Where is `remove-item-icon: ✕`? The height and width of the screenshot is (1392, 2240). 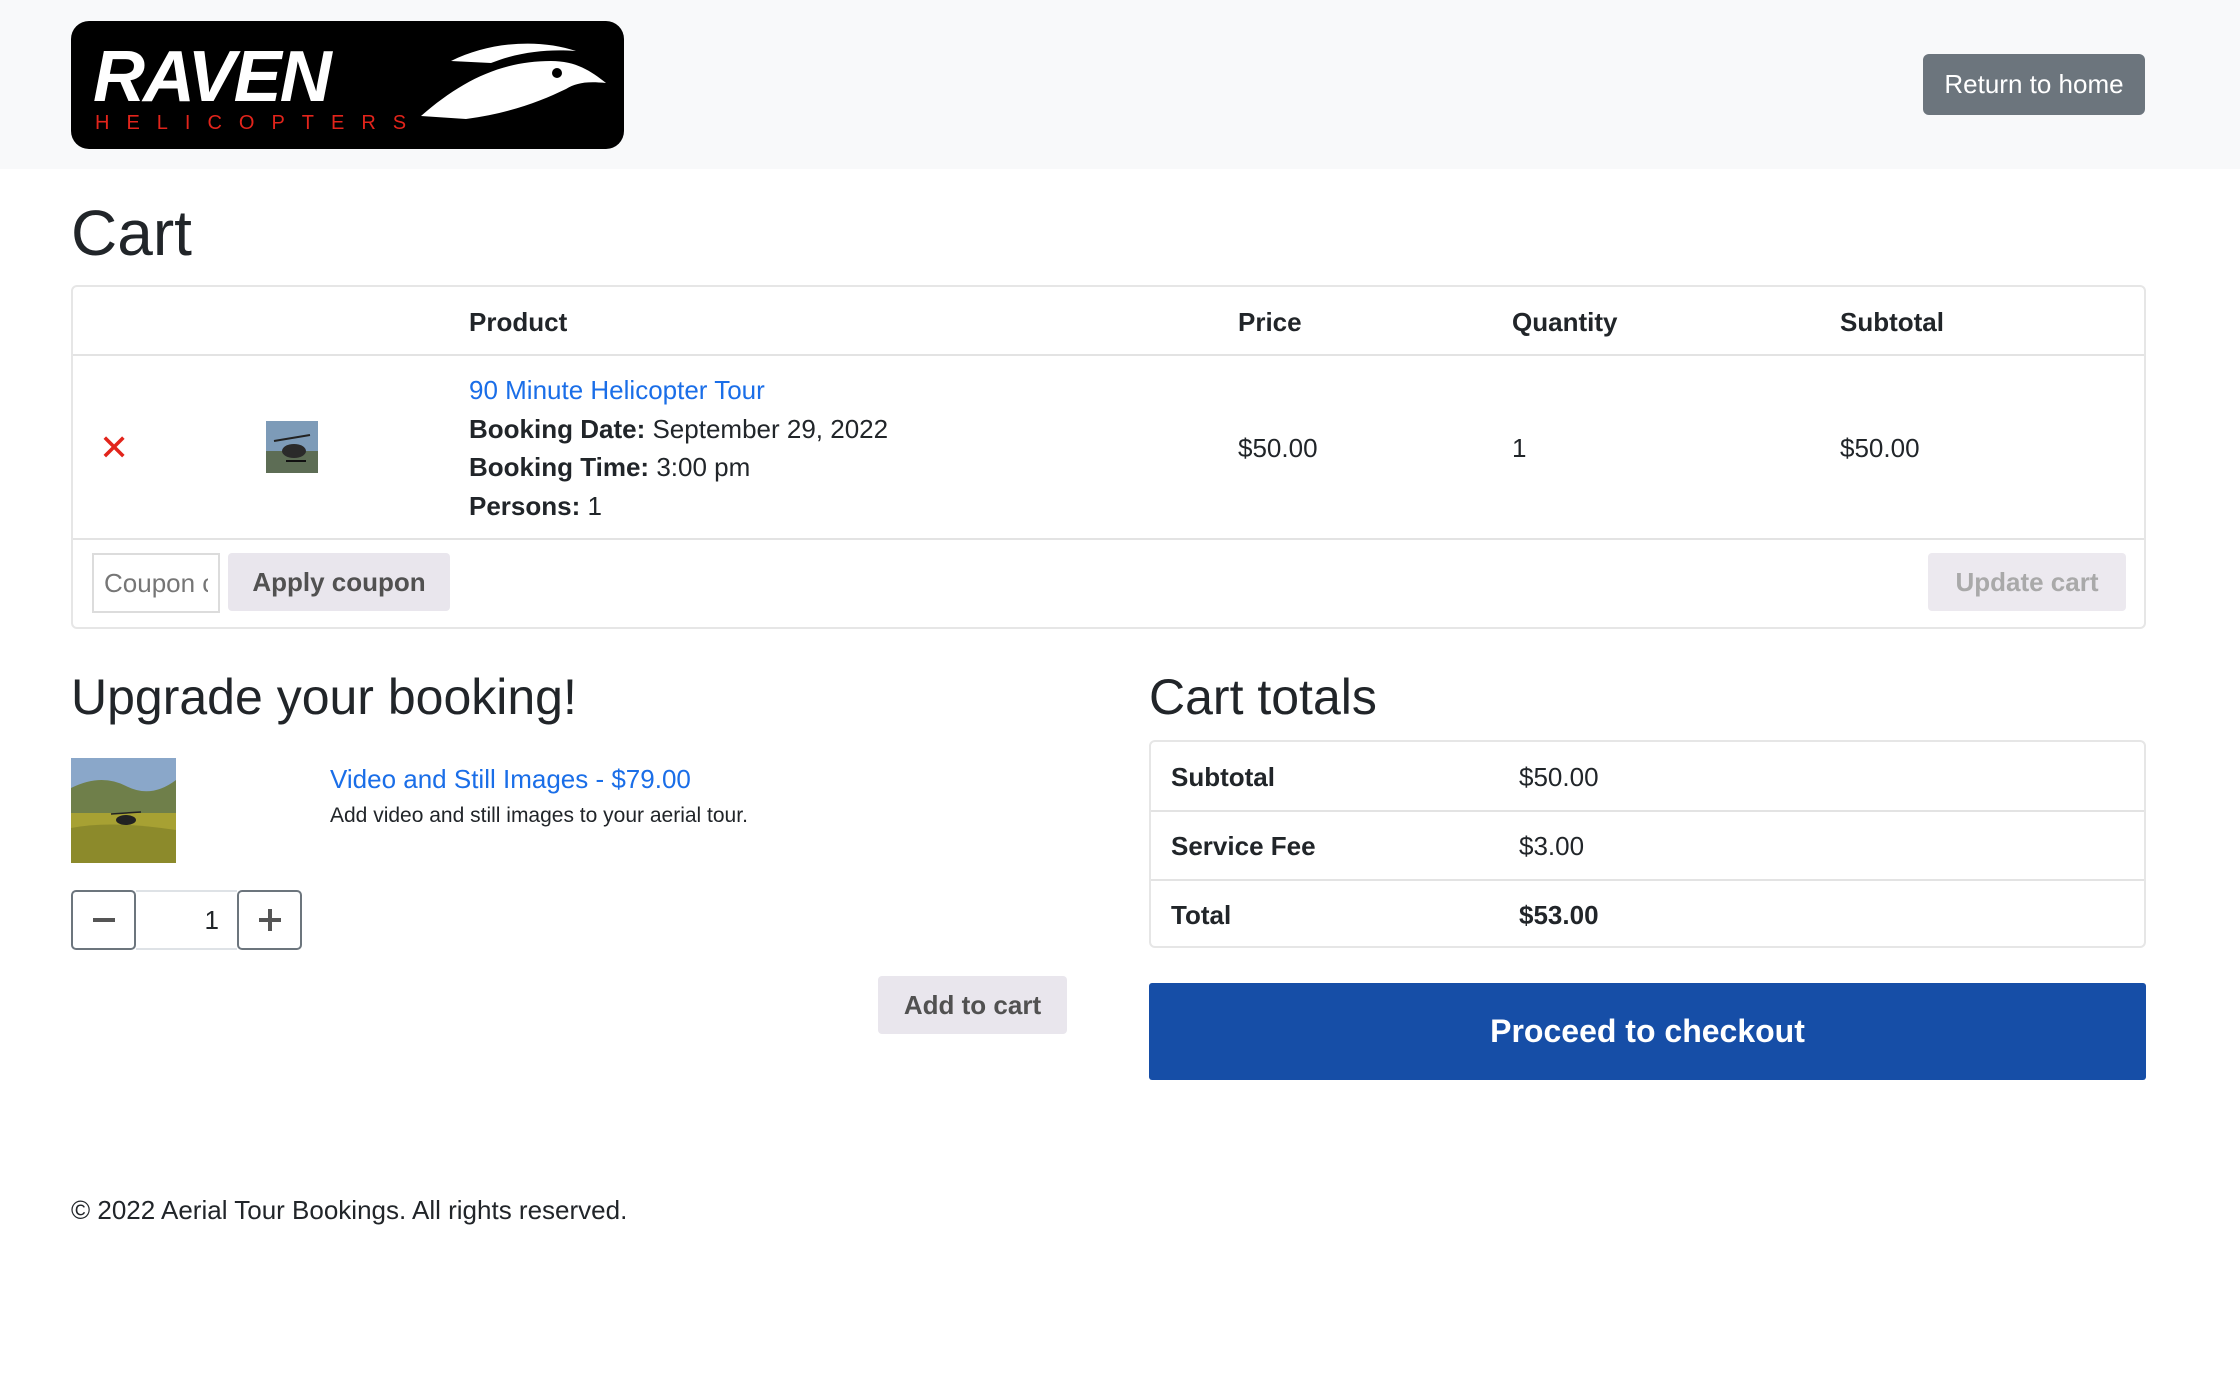
remove-item-icon: ✕ is located at coordinates (114, 448).